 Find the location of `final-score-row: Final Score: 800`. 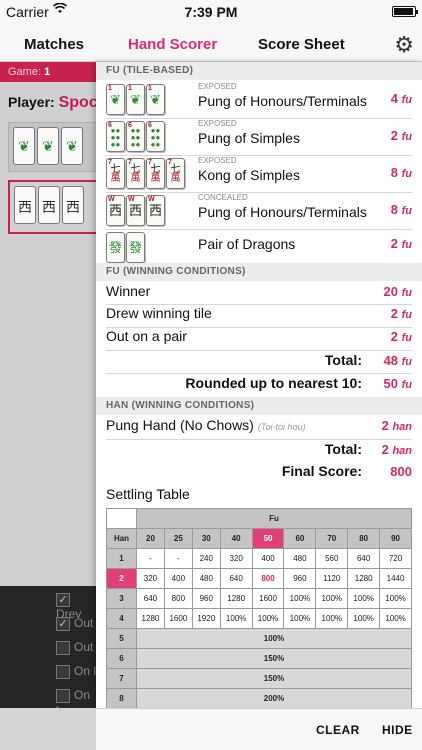

final-score-row: Final Score: 800 is located at coordinates (259, 474).